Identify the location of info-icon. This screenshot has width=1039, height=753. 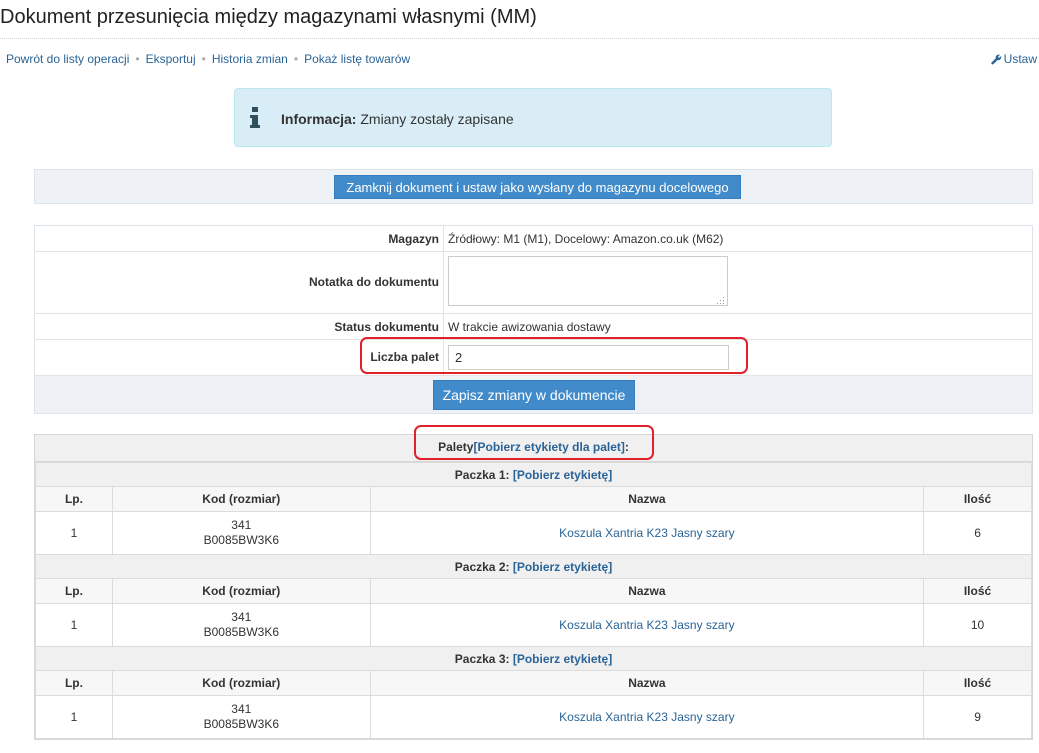
(255, 117).